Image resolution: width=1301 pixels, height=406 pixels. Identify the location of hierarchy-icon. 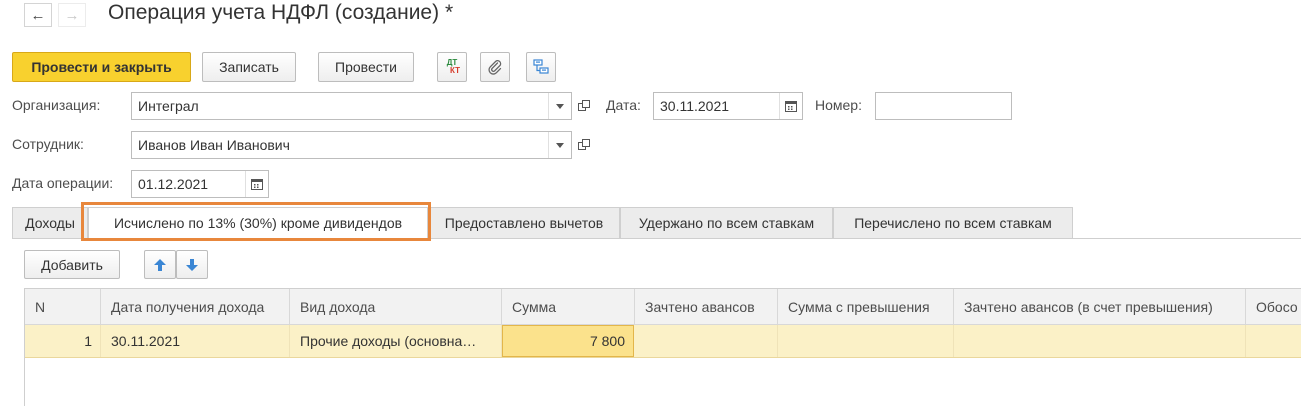
(541, 66).